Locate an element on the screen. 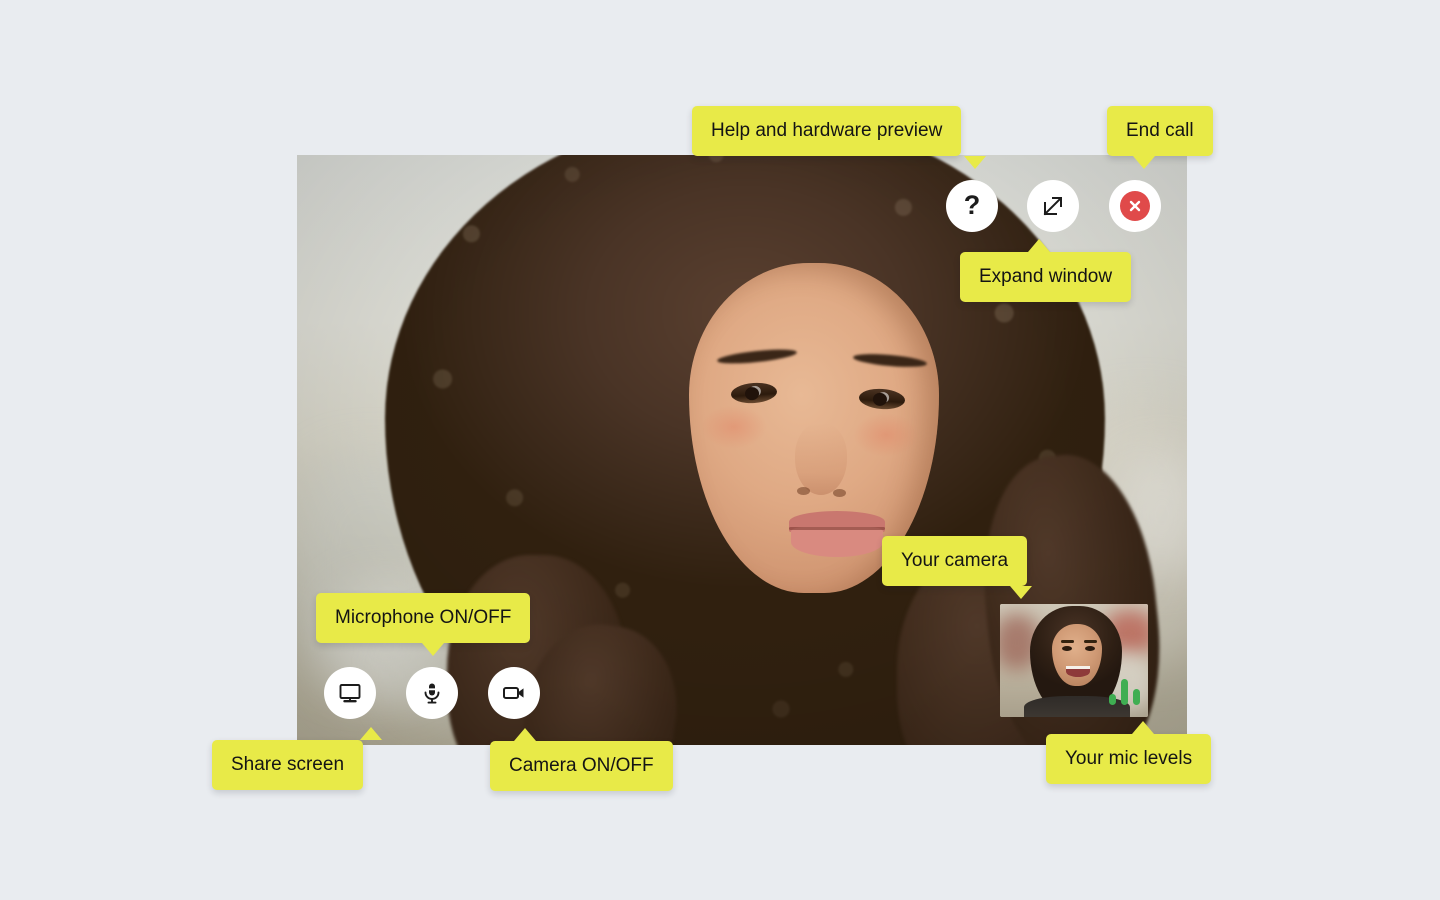 Image resolution: width=1440 pixels, height=900 pixels. microphone-button is located at coordinates (432, 693).